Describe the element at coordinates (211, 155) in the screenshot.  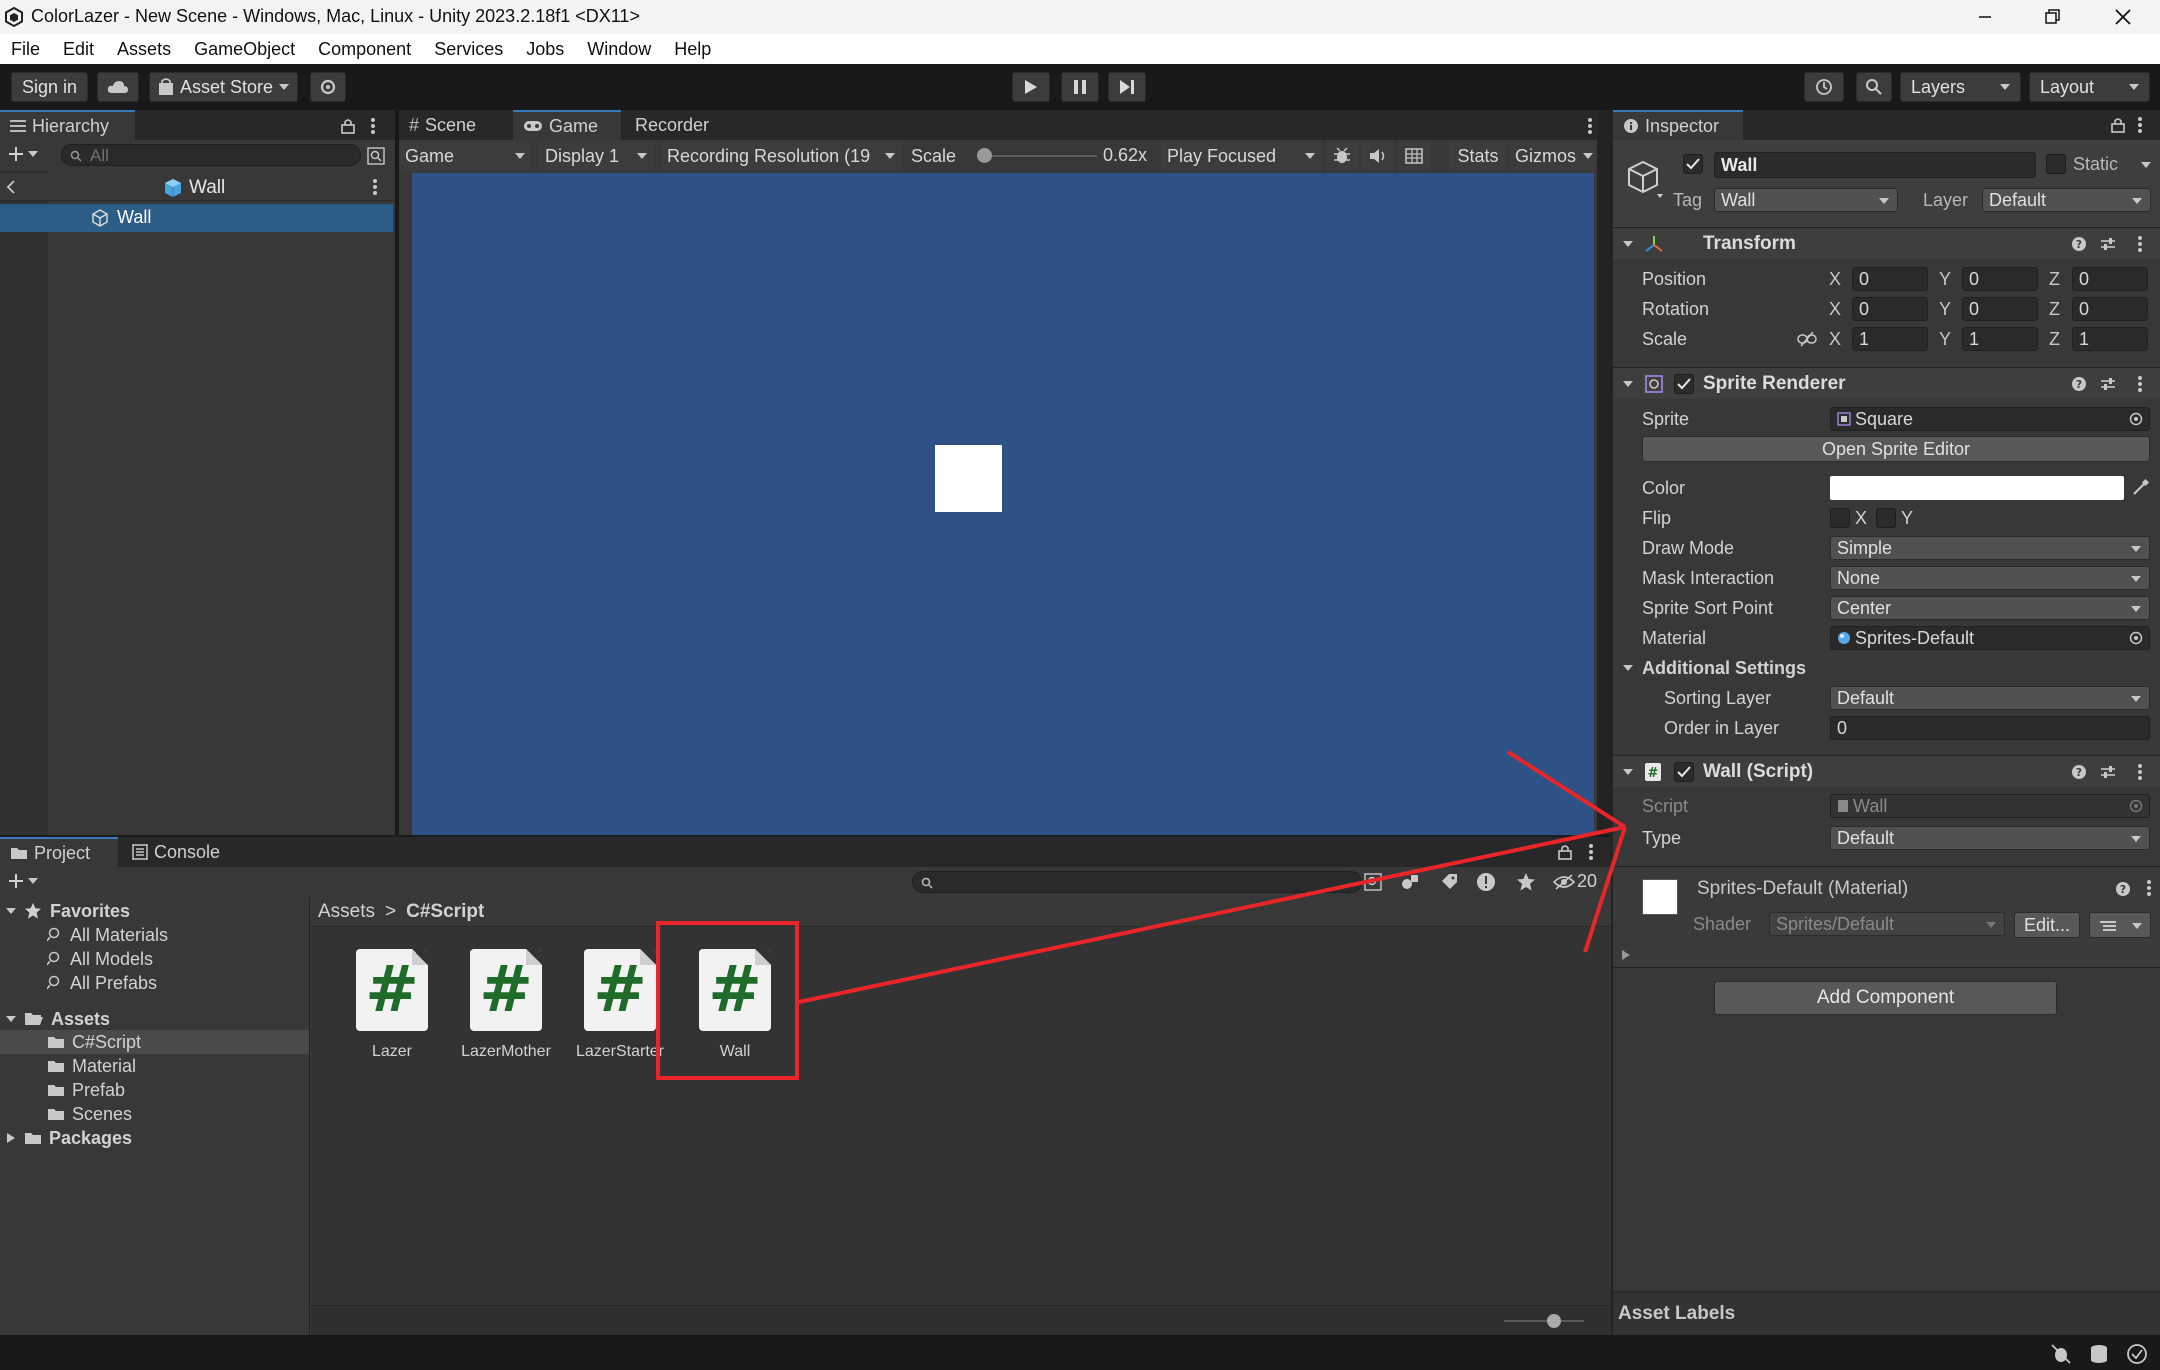
I see `hierarchy-search-input: All` at that location.